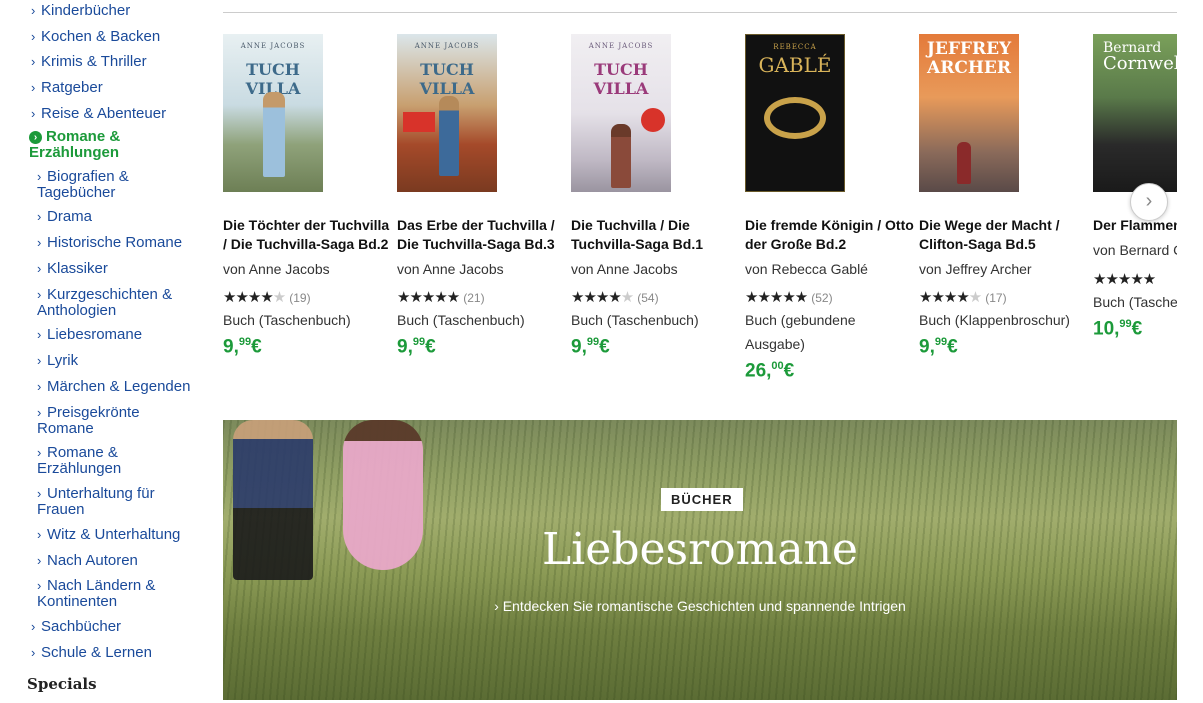 The image size is (1203, 703). I want to click on review-count: (21), so click(474, 298).